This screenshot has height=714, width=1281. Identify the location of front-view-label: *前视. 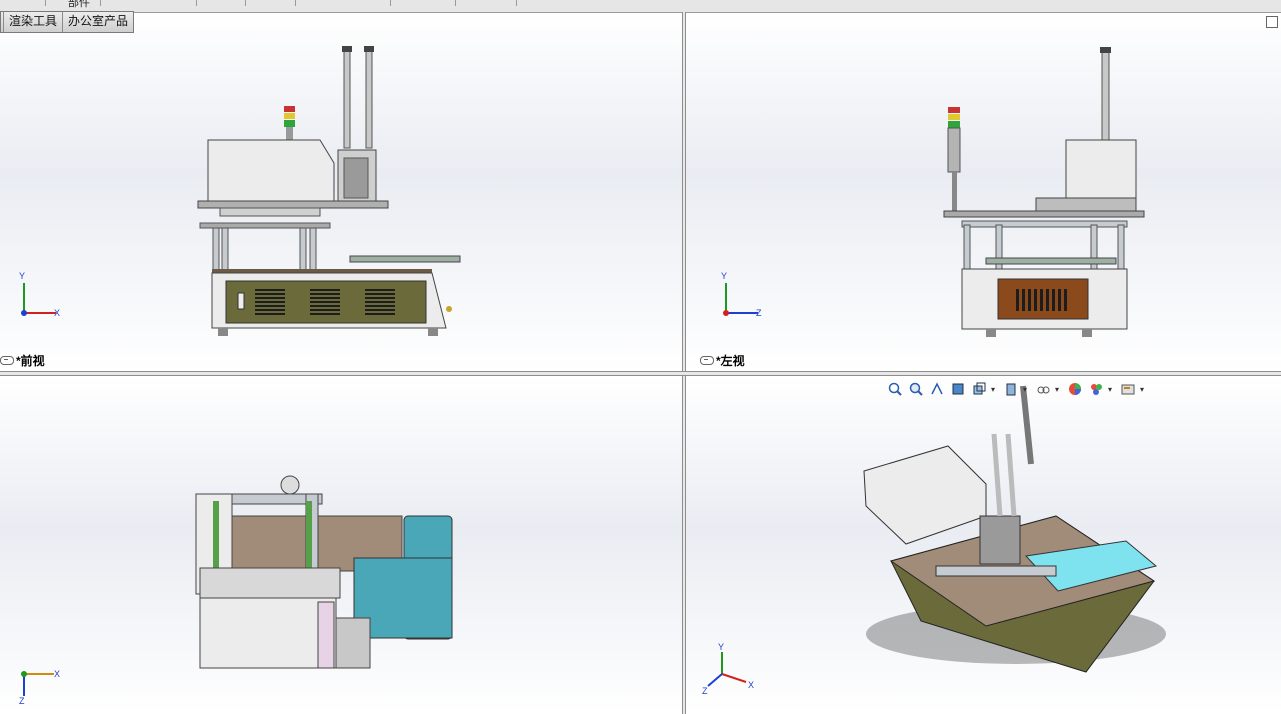
(22, 360).